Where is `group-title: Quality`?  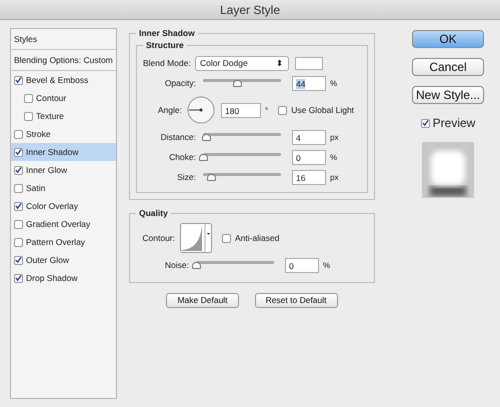 group-title: Quality is located at coordinates (153, 213).